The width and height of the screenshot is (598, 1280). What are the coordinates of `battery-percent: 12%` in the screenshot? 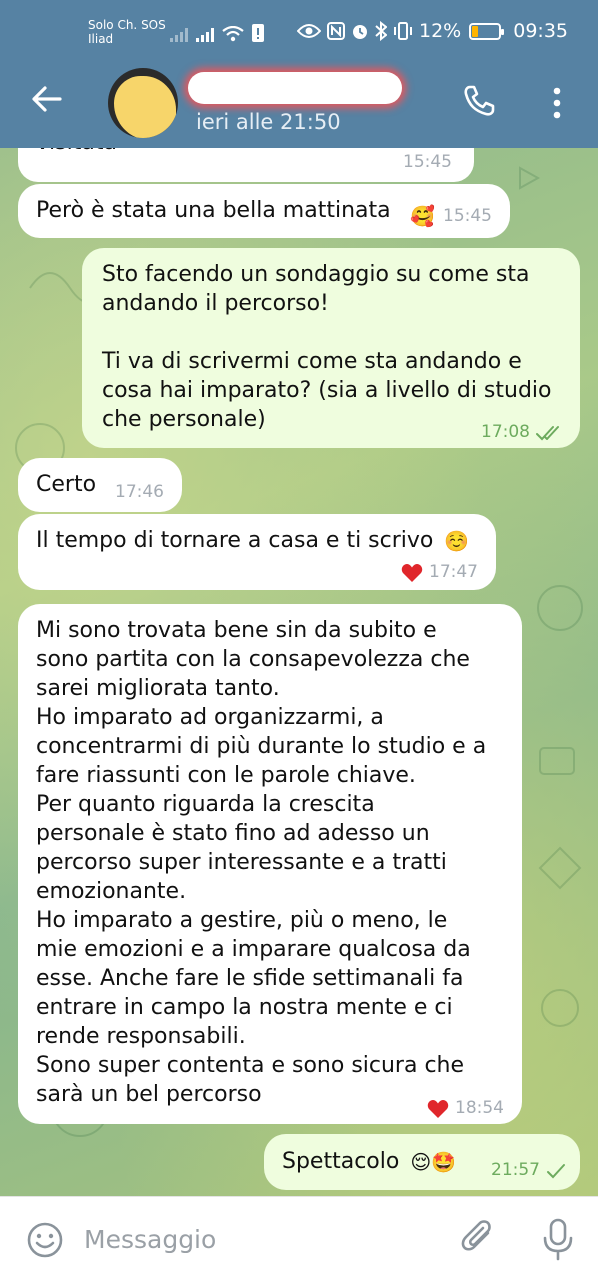 It's located at (440, 31).